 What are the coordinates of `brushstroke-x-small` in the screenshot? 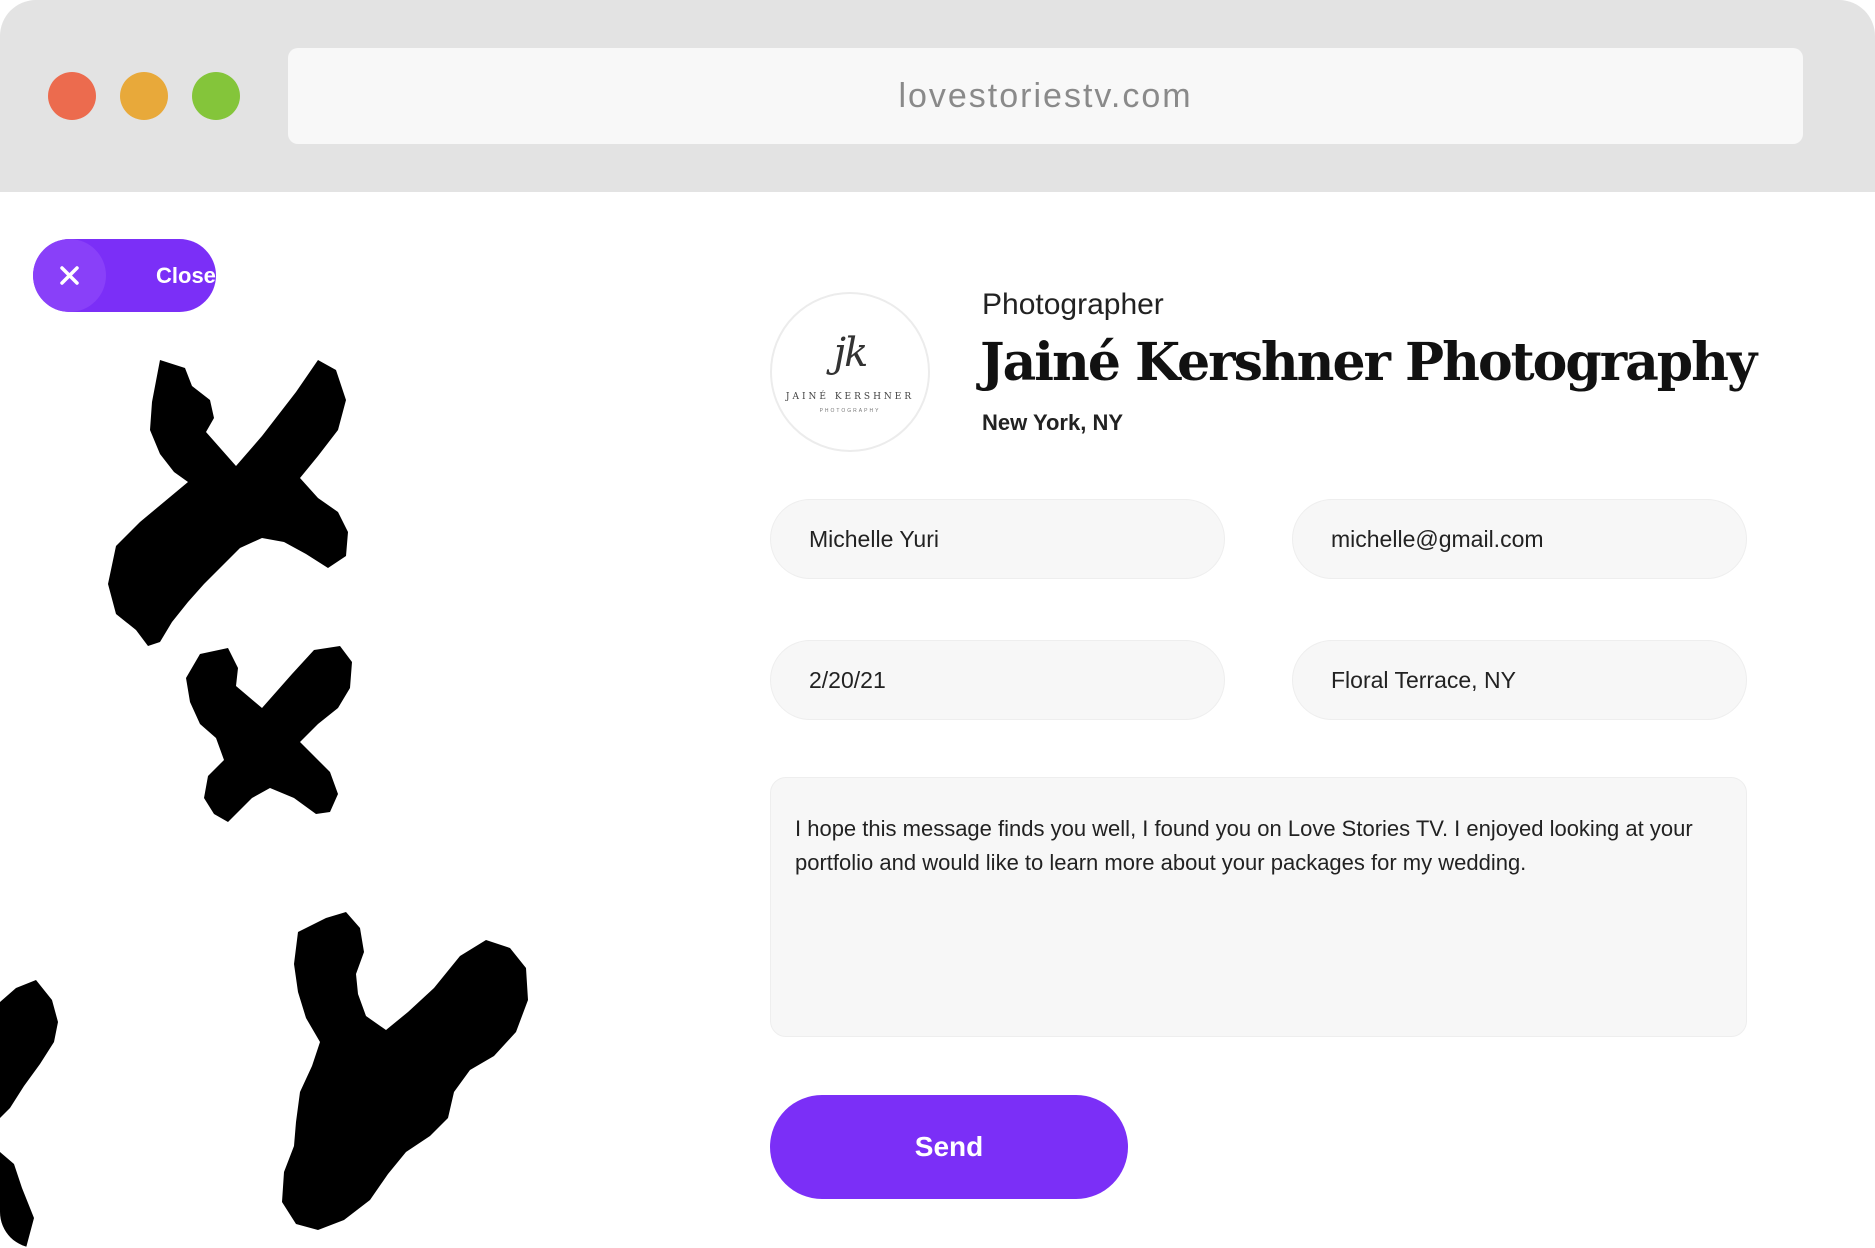 It's located at (269, 734).